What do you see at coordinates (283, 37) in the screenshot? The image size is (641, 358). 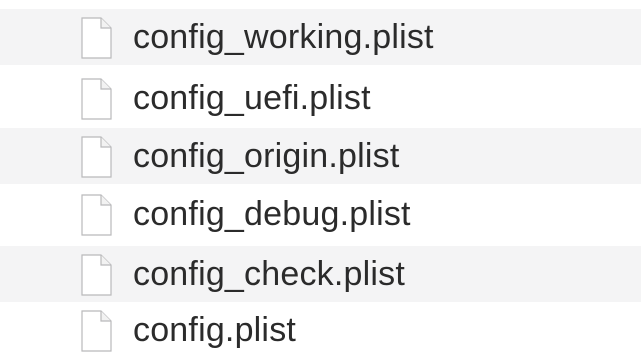 I see `file-name: config_working.plist` at bounding box center [283, 37].